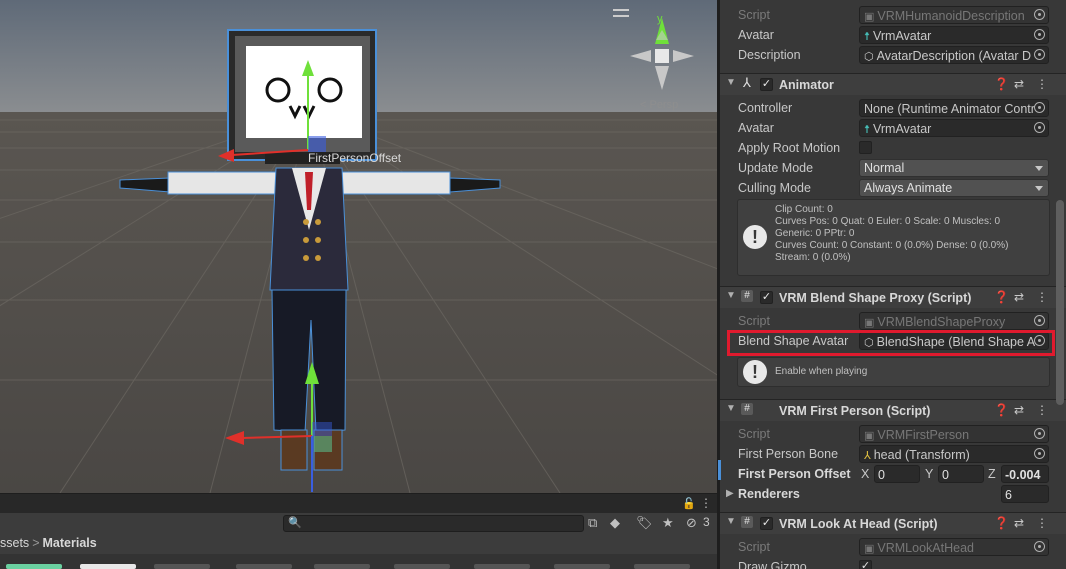  What do you see at coordinates (621, 13) in the screenshot?
I see `scene-menu-icon` at bounding box center [621, 13].